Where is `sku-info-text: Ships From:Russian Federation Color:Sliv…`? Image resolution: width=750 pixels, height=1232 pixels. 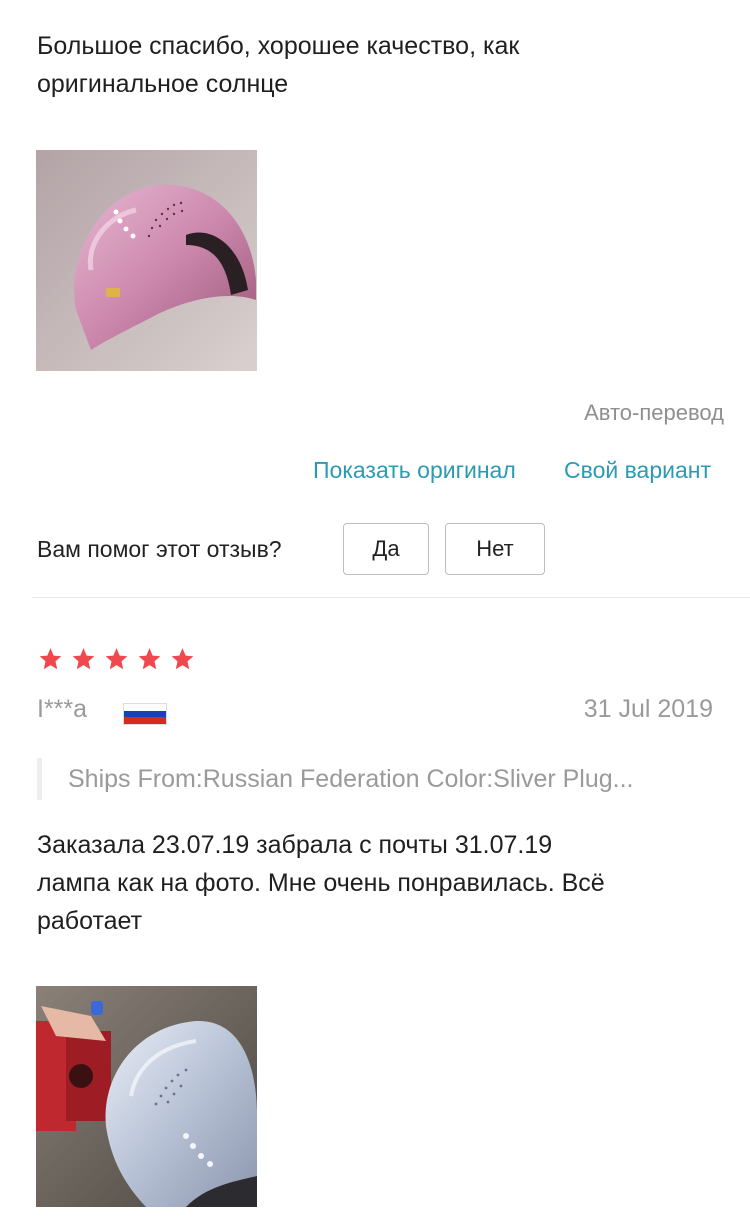 sku-info-text: Ships From:Russian Federation Color:Sliv… is located at coordinates (351, 778).